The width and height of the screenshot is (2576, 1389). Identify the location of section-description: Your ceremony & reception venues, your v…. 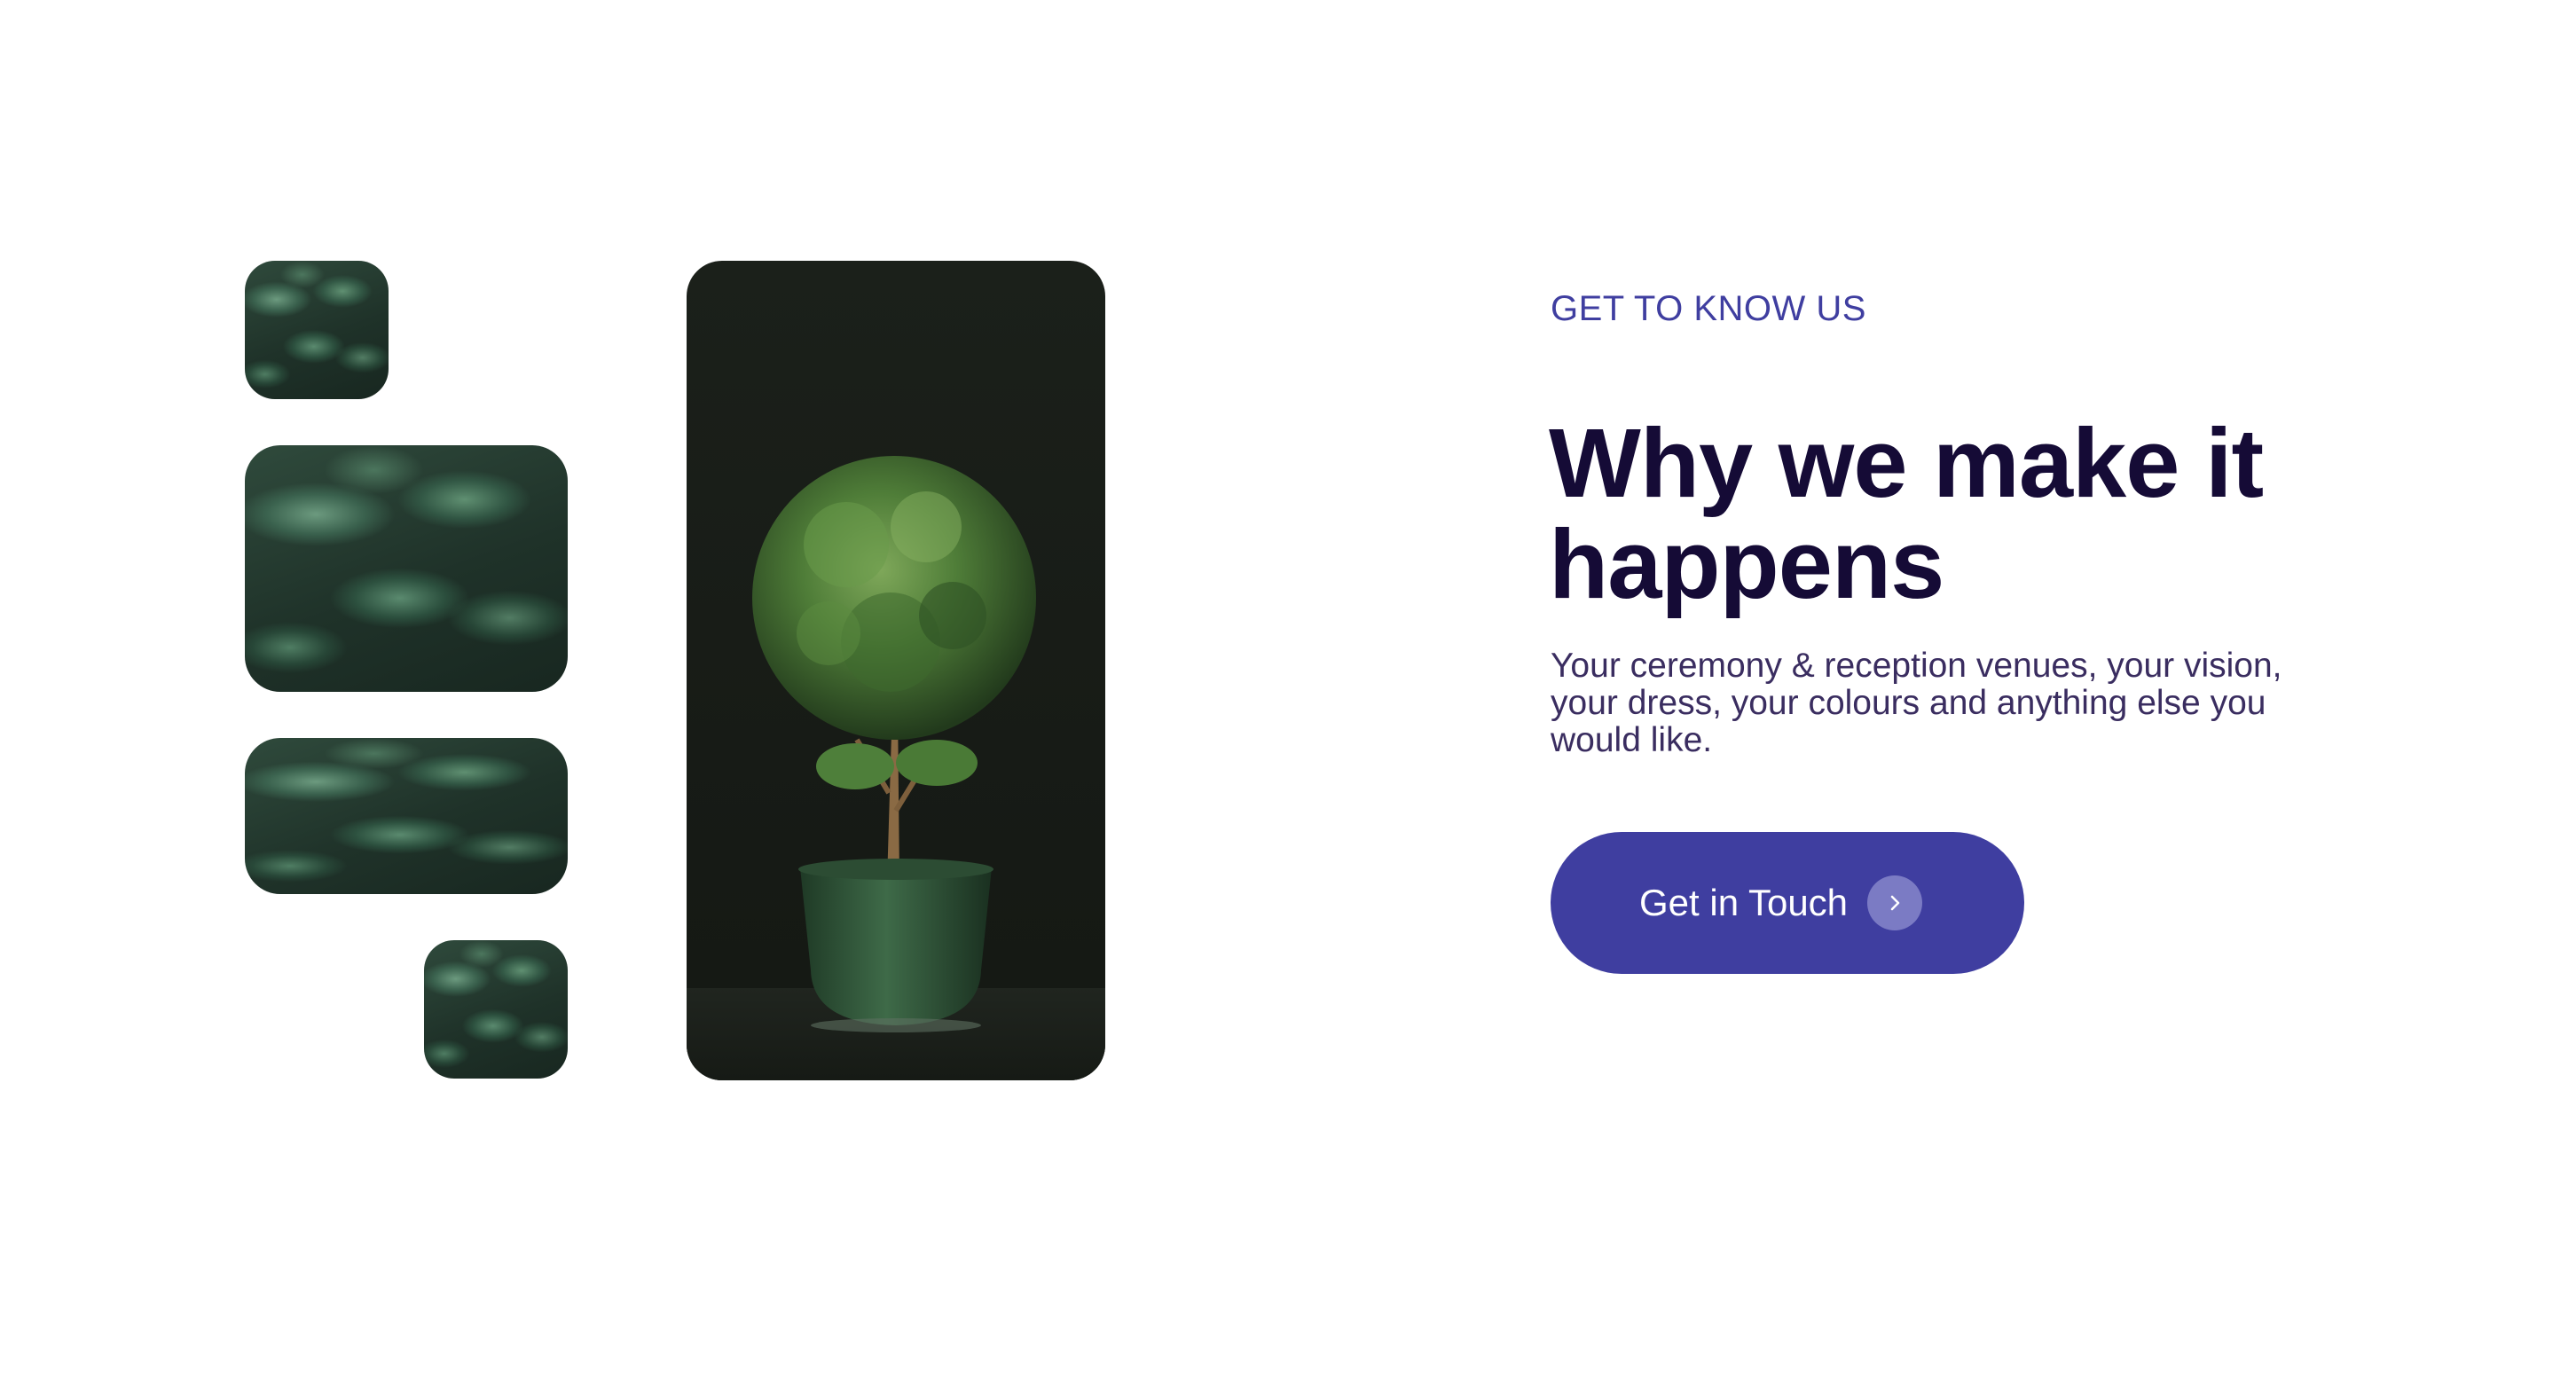
(1916, 703).